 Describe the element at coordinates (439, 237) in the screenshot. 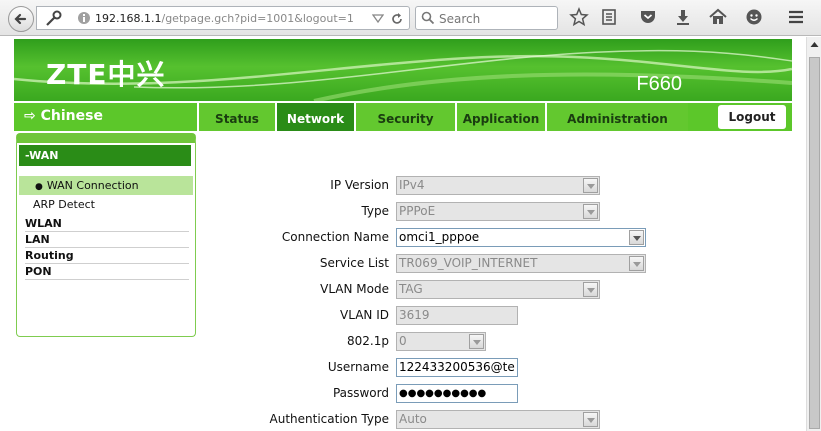

I see `connection-name-value: omci1_pppoe` at that location.